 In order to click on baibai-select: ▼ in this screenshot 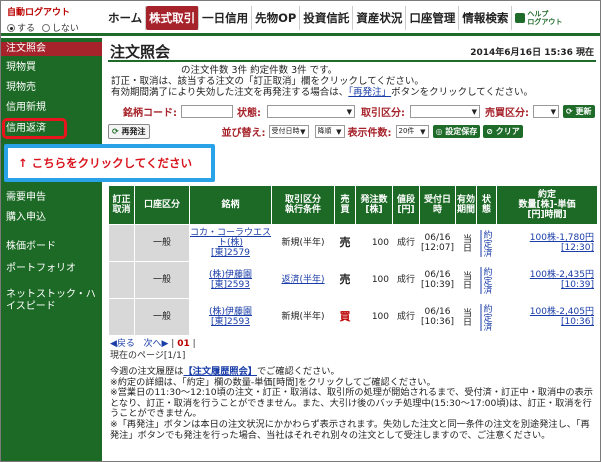, I will do `click(546, 111)`.